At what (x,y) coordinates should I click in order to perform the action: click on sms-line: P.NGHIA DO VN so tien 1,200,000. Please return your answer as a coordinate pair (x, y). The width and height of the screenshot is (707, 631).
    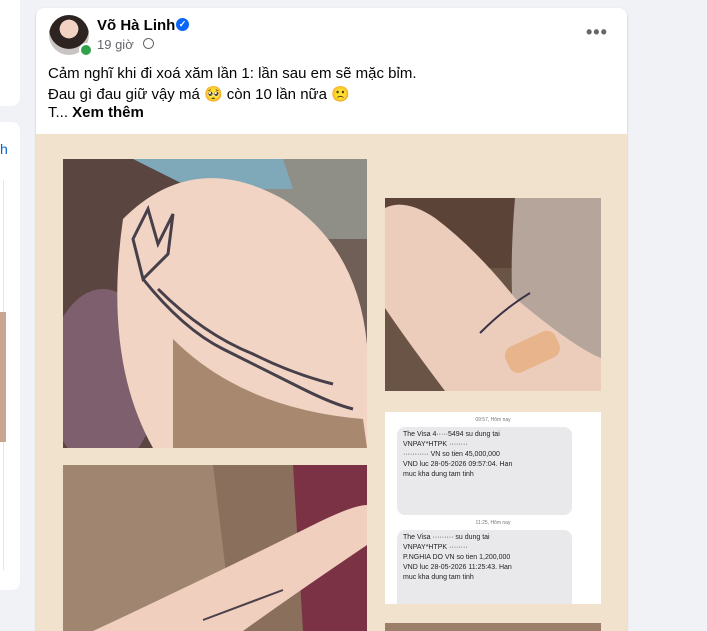
    Looking at the image, I should click on (457, 557).